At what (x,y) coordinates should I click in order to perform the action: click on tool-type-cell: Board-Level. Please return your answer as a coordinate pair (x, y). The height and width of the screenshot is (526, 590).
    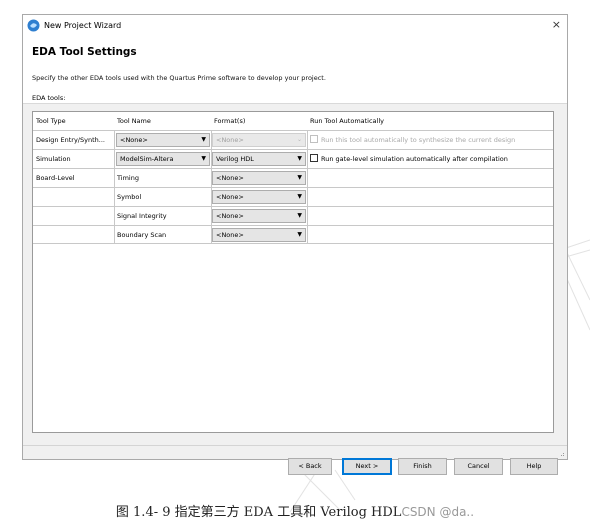
    Looking at the image, I should click on (55, 178).